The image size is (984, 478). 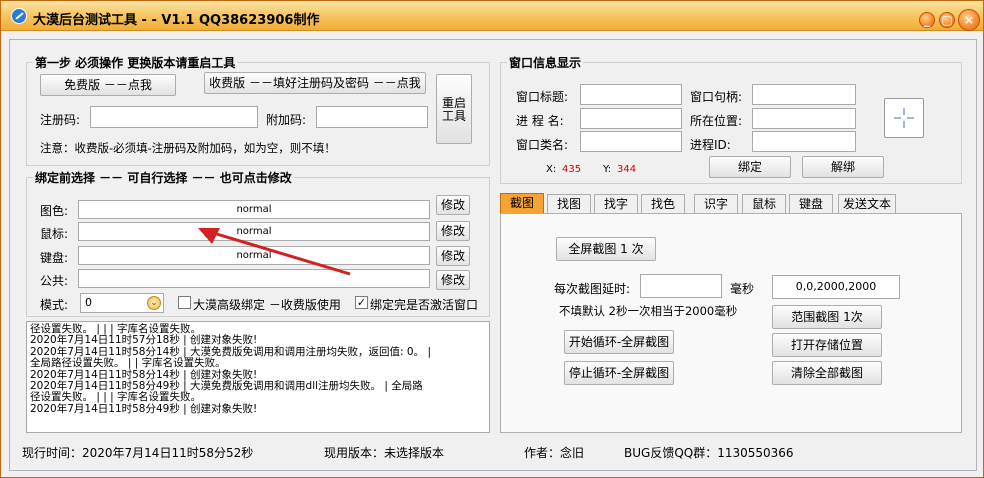 I want to click on pid-label: 进程ID:, so click(x=710, y=145).